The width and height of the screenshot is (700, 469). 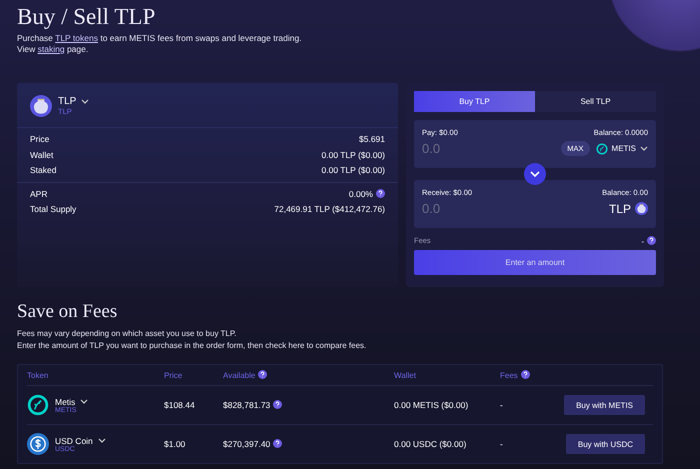 I want to click on stat-label: Wallet, so click(x=42, y=155).